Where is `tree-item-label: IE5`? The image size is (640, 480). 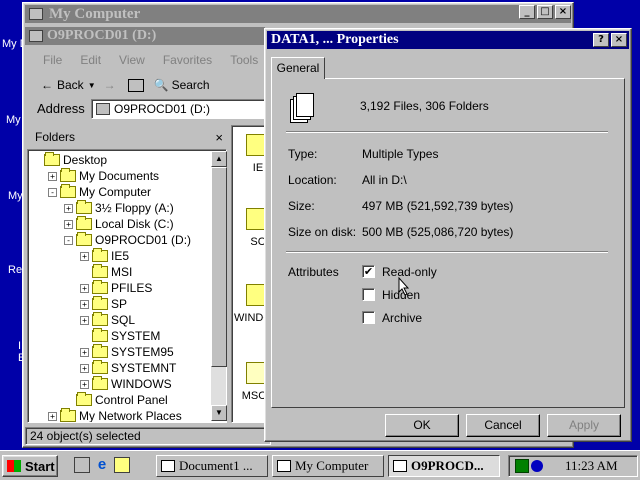
tree-item-label: IE5 is located at coordinates (120, 256).